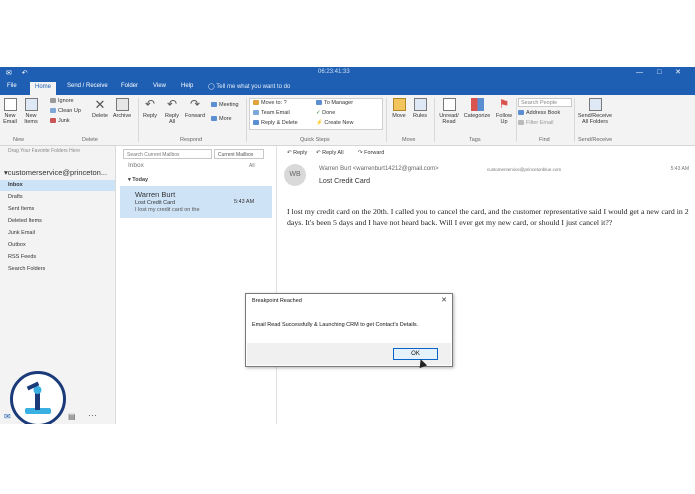  Describe the element at coordinates (249, 86) in the screenshot. I see `tell-me-search: ◯ Tell me what you want to do` at that location.